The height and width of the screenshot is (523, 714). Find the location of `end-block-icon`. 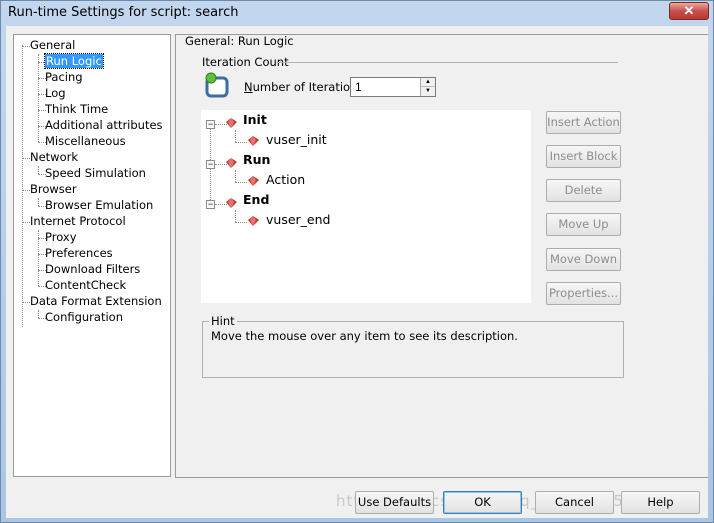

end-block-icon is located at coordinates (231, 203).